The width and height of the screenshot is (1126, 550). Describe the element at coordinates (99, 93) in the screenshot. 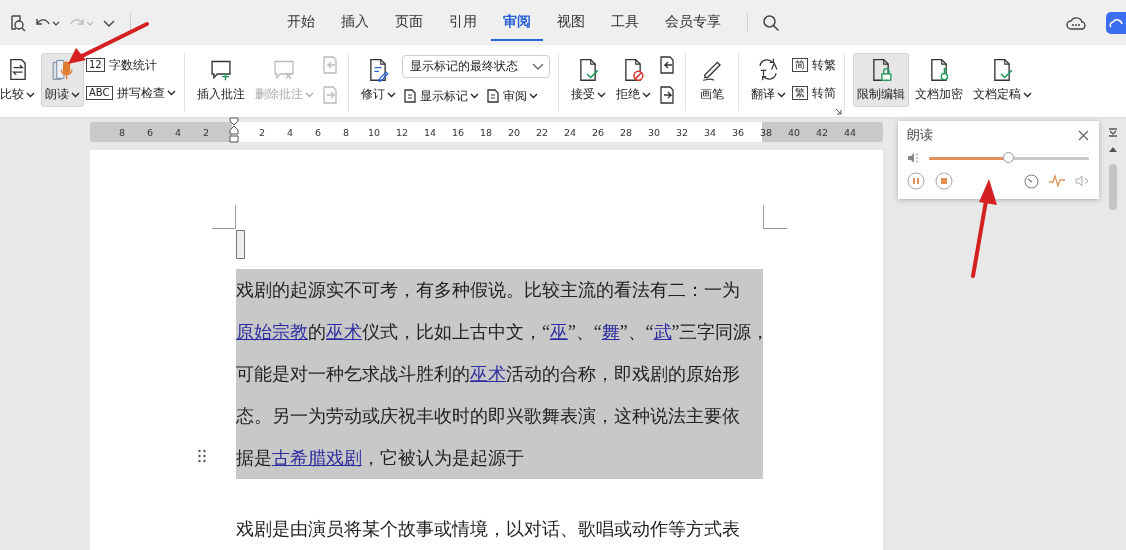

I see `icon-text: ABC` at that location.